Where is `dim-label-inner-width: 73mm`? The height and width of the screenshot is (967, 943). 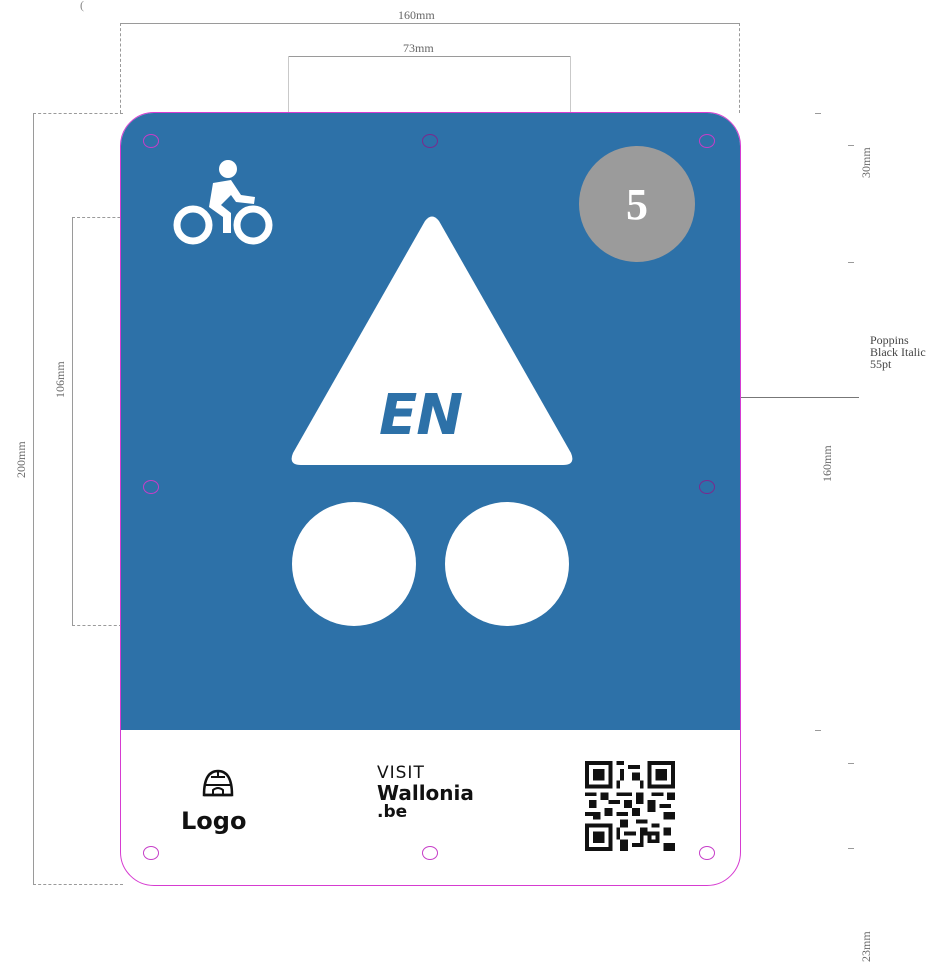
dim-label-inner-width: 73mm is located at coordinates (418, 48).